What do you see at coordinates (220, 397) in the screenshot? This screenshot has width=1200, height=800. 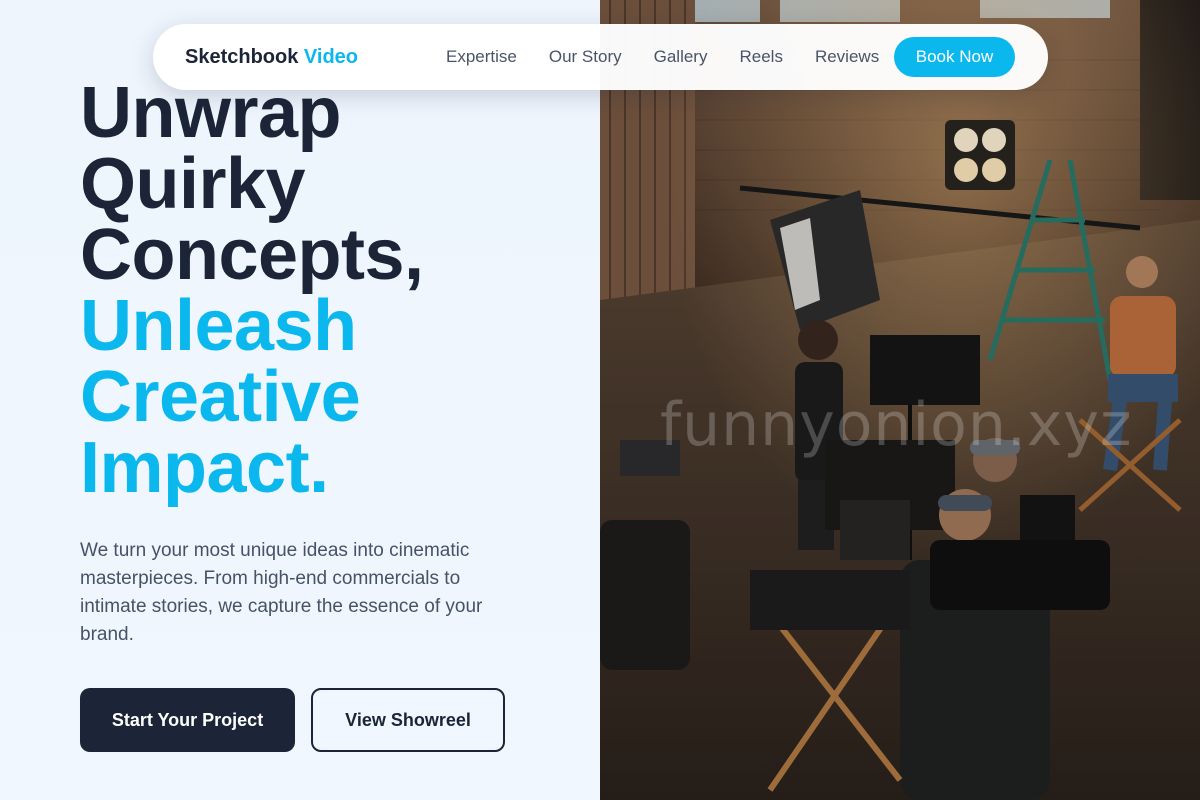 I see `hero-title-accent-line: Creative` at bounding box center [220, 397].